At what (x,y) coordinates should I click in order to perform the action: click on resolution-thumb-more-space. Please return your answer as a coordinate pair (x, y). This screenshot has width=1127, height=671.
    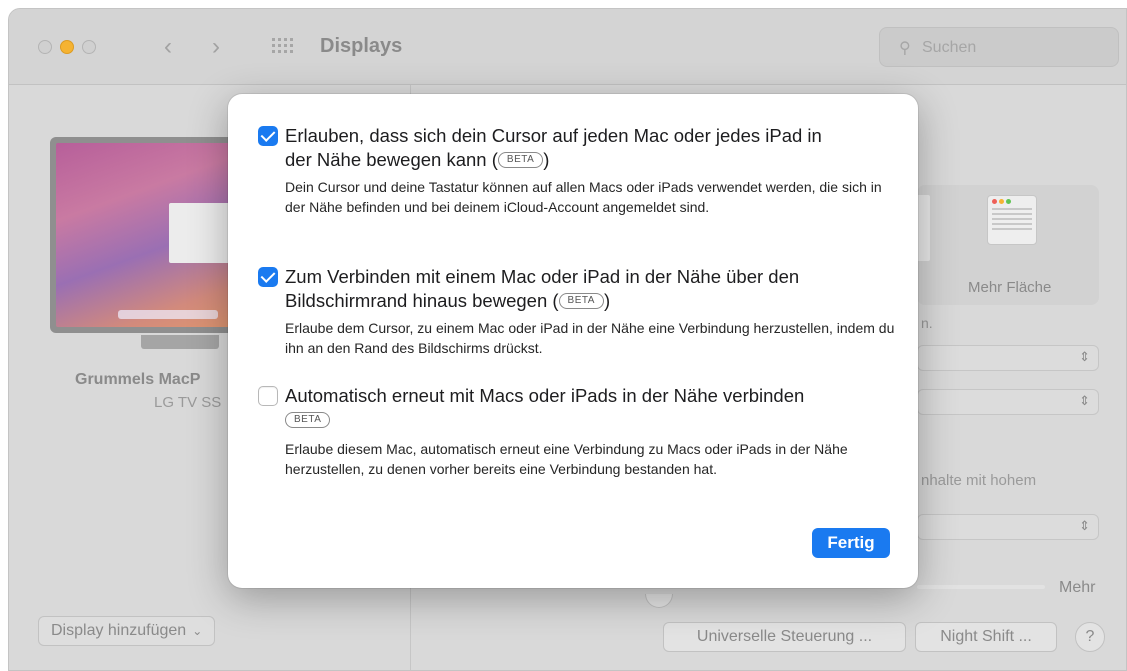
    Looking at the image, I should click on (1012, 220).